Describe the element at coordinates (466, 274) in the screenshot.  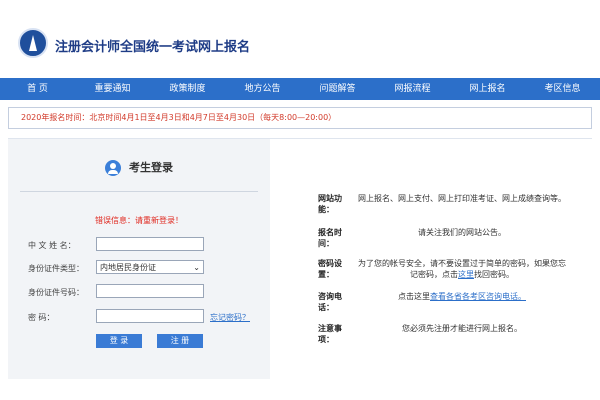
I see `recover-password-link: 这里` at that location.